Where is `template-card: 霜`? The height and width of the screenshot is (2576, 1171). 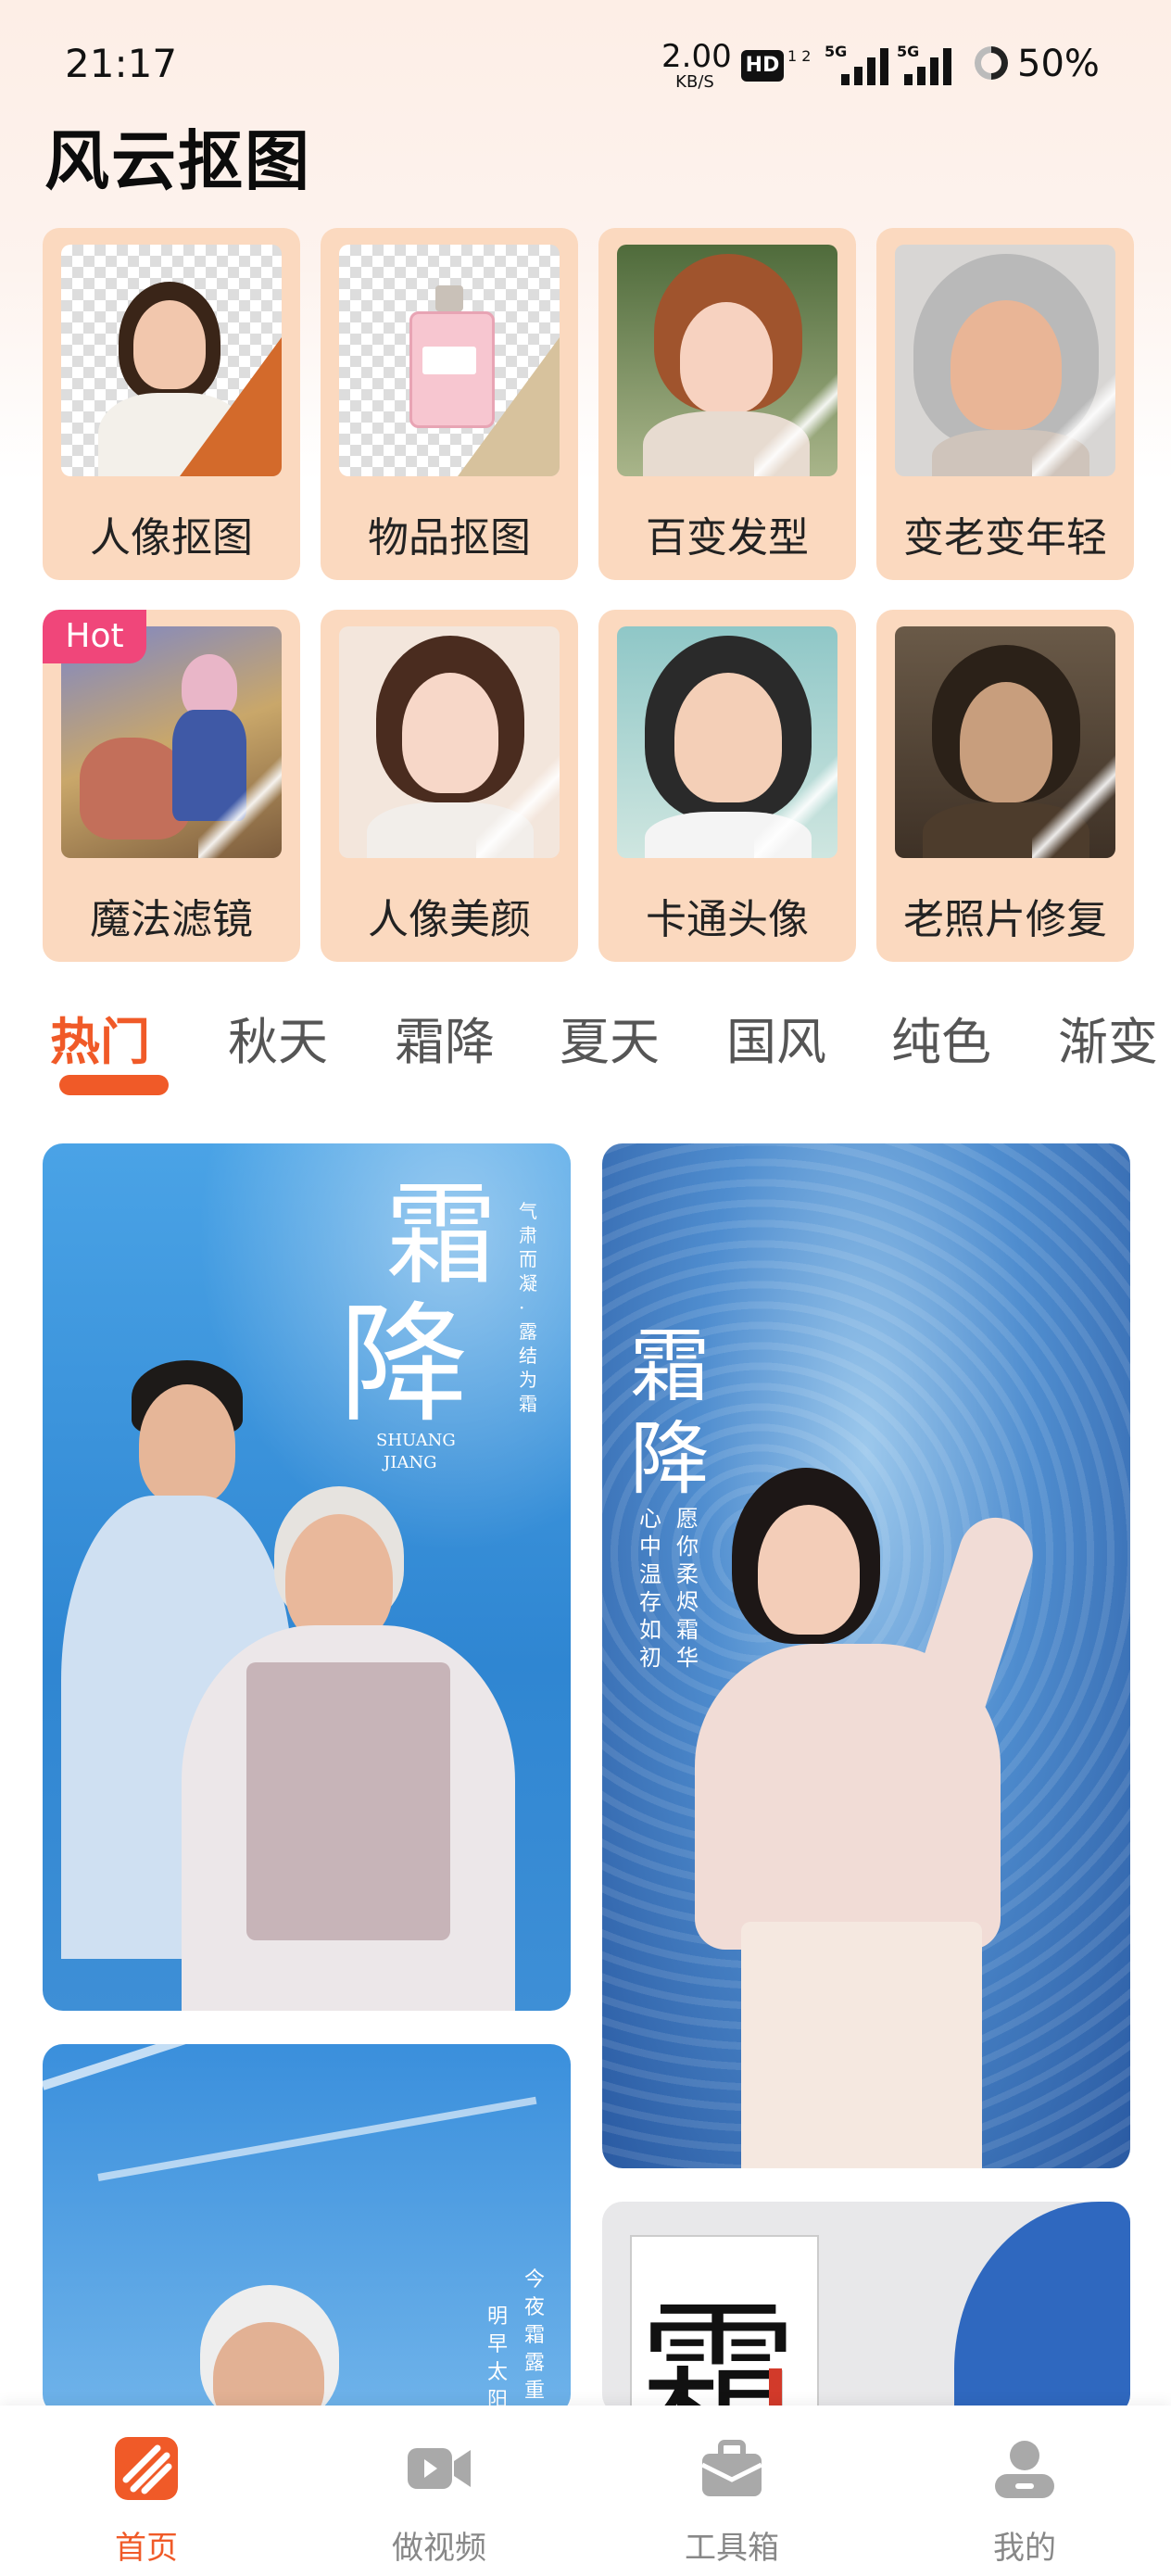
template-card: 霜 is located at coordinates (866, 2308).